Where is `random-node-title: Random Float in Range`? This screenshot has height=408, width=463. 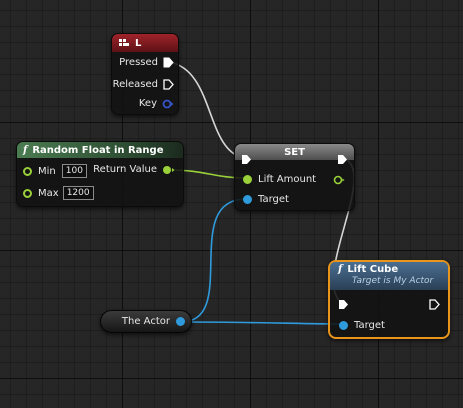 random-node-title: Random Float in Range is located at coordinates (98, 150).